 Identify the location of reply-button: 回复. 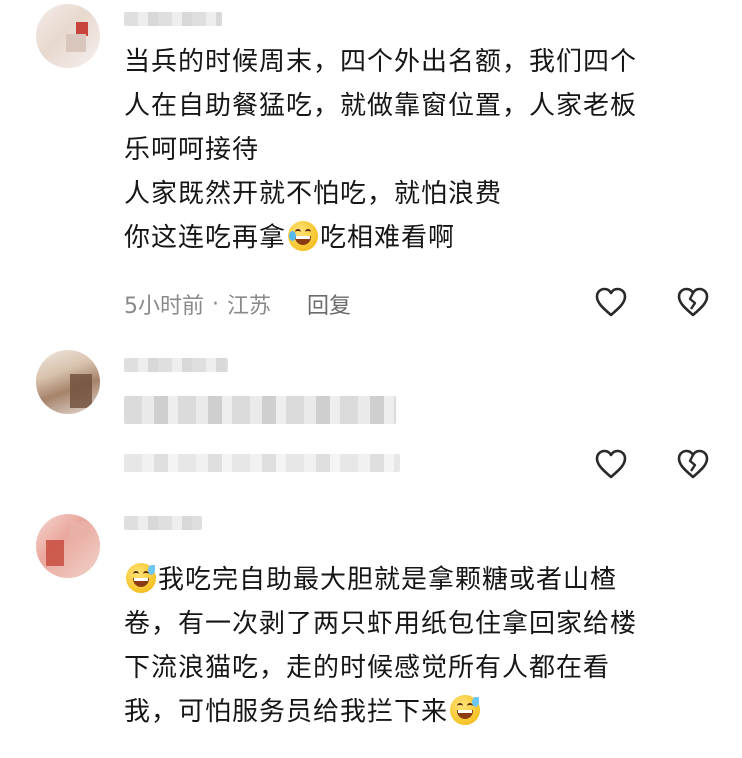
(329, 304).